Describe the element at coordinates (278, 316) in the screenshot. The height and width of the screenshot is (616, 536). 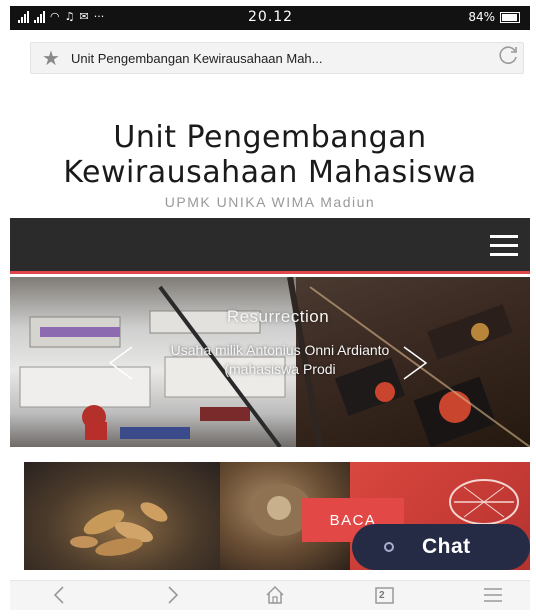
I see `slide-title: Resurrection` at that location.